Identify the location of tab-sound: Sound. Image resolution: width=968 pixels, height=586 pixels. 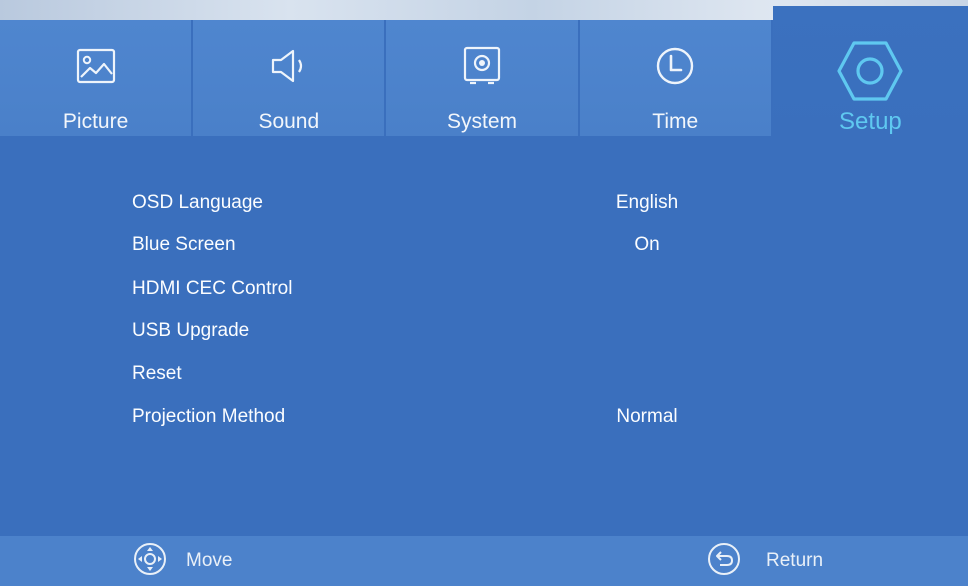
(289, 78).